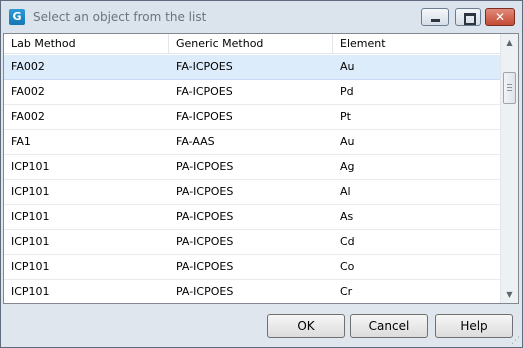 The height and width of the screenshot is (348, 523). Describe the element at coordinates (306, 326) in the screenshot. I see `ok-button: OK` at that location.